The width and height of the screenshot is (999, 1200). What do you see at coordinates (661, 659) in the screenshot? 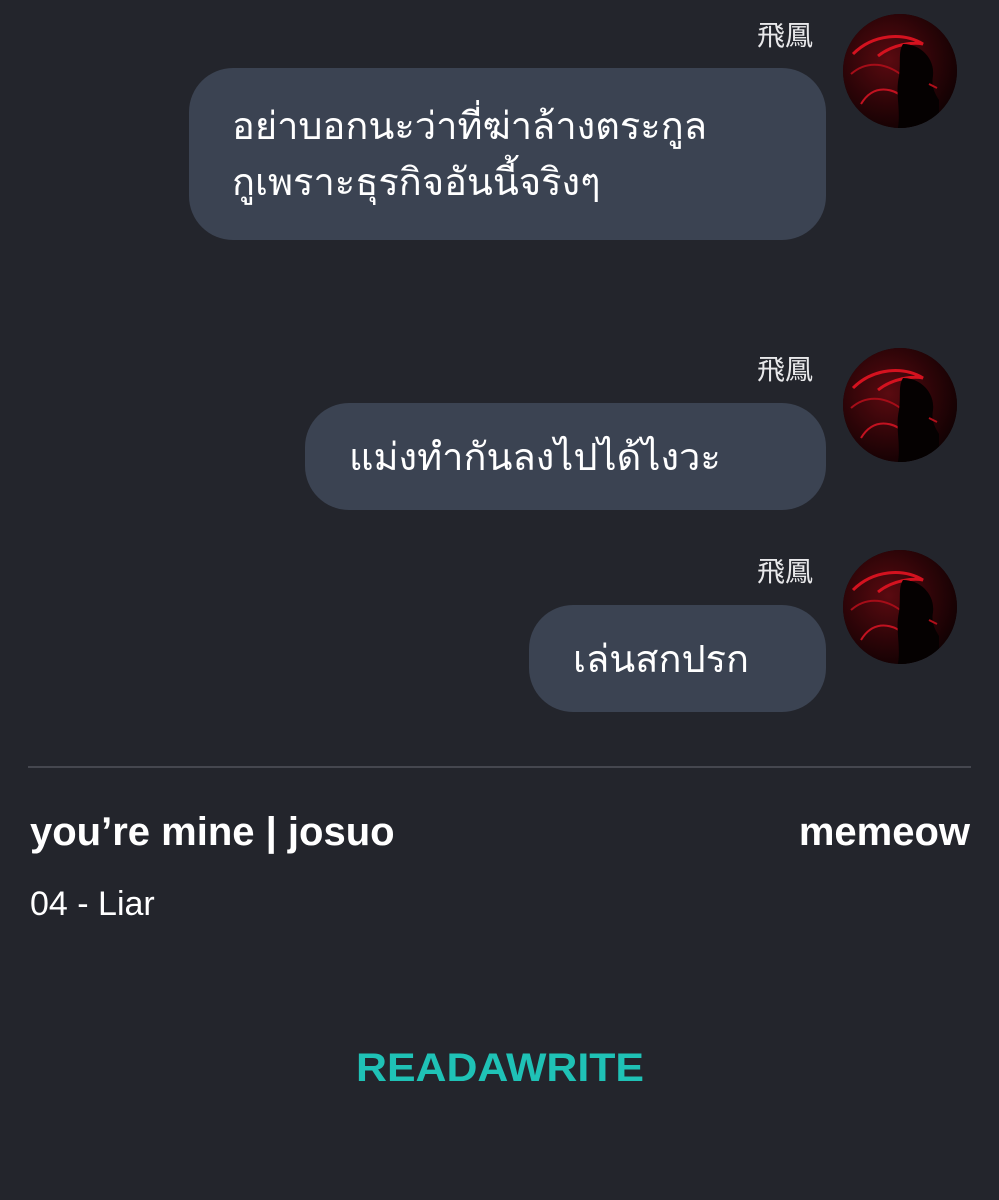
I see `message-line: เล่นสกปรก` at bounding box center [661, 659].